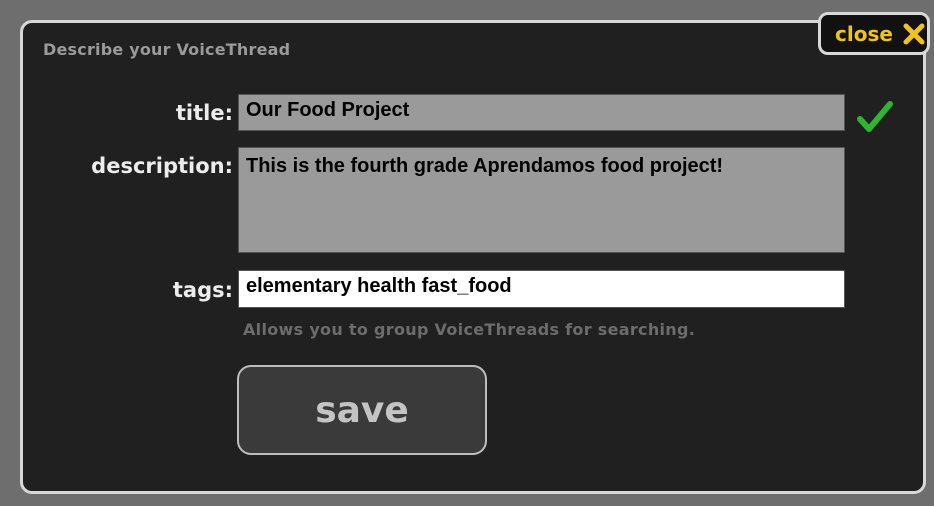 The height and width of the screenshot is (506, 934). Describe the element at coordinates (162, 166) in the screenshot. I see `description-label: description:` at that location.